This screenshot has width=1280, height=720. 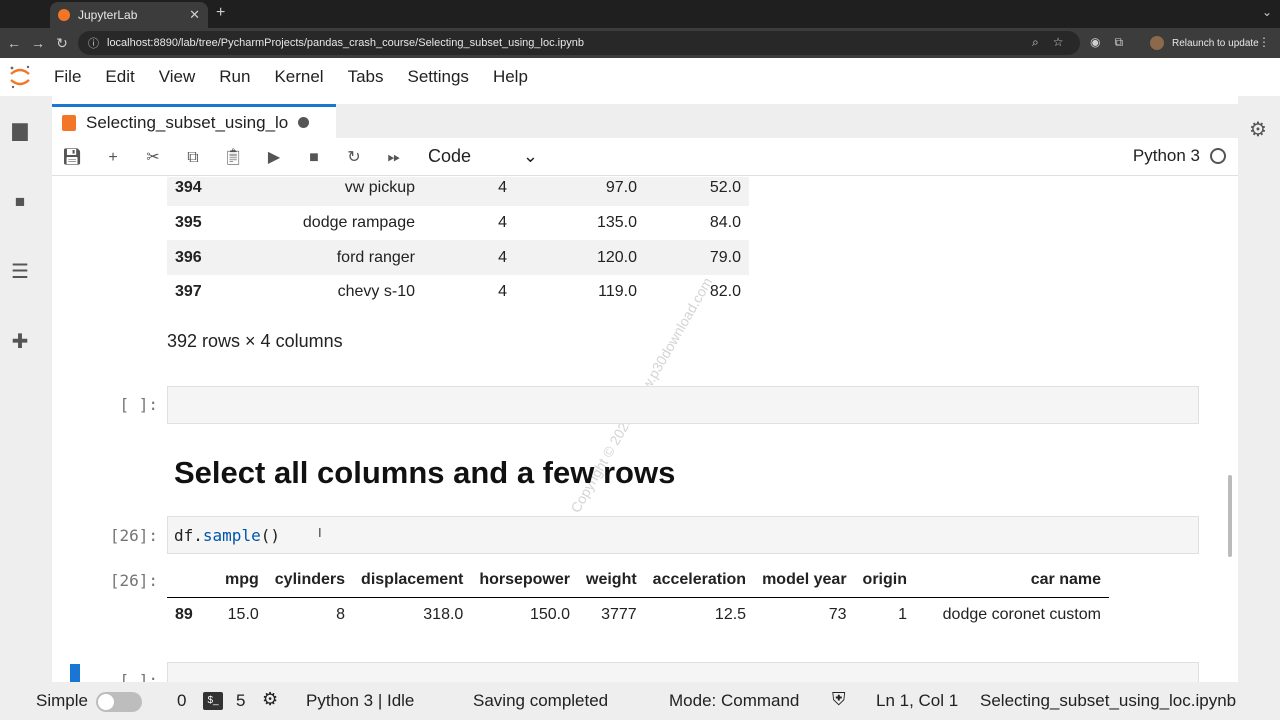 What do you see at coordinates (884, 580) in the screenshot?
I see `column-header: origin` at bounding box center [884, 580].